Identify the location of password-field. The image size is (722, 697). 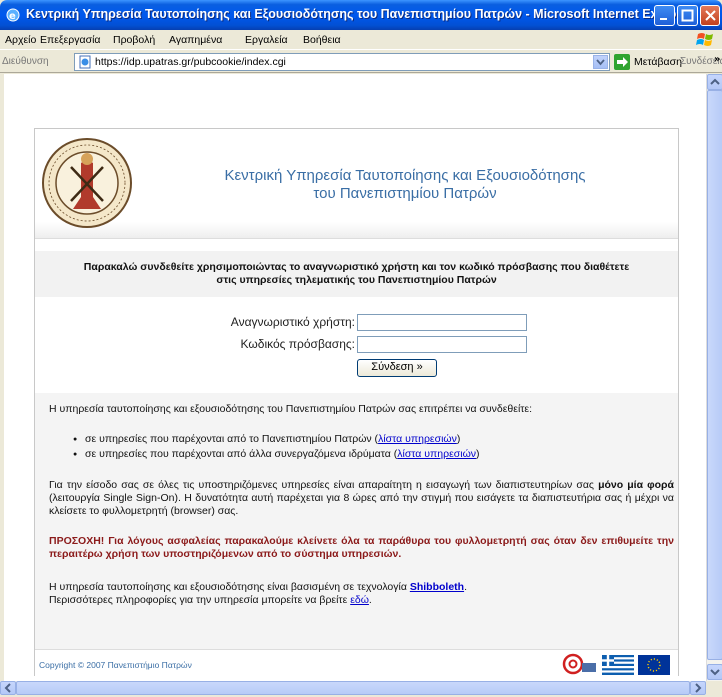
(442, 344).